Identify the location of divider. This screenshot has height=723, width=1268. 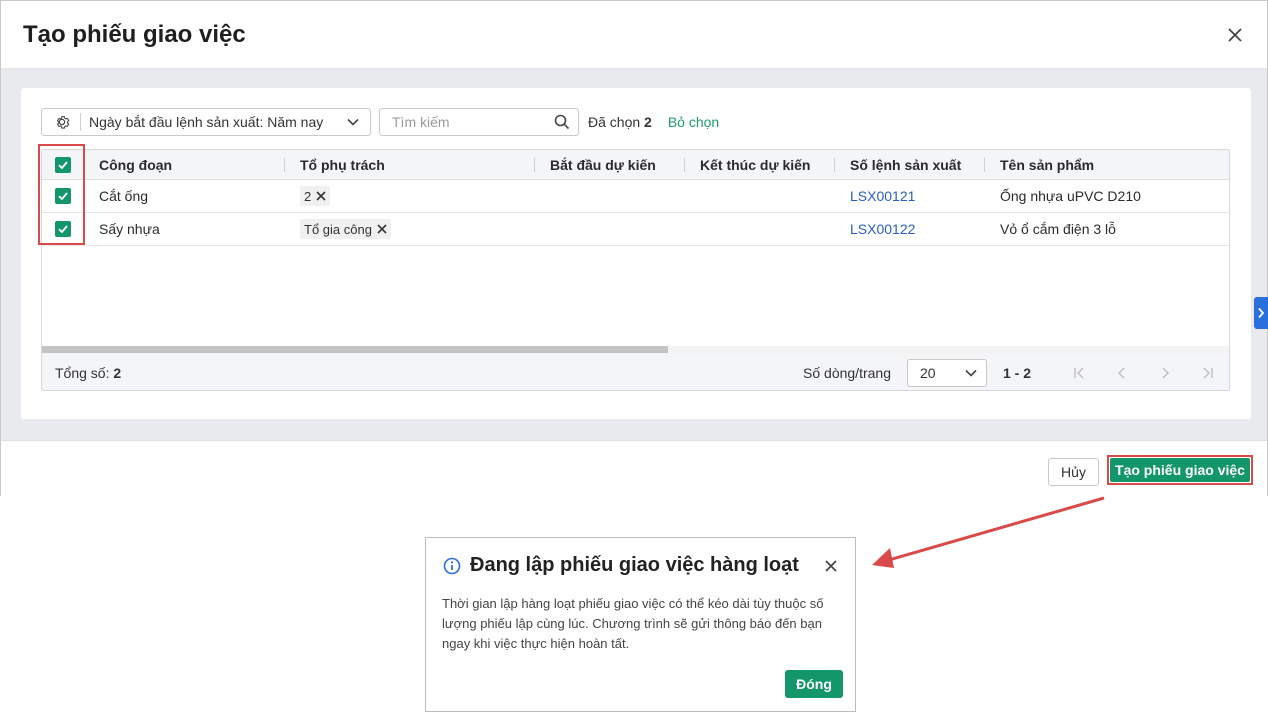
(80, 122).